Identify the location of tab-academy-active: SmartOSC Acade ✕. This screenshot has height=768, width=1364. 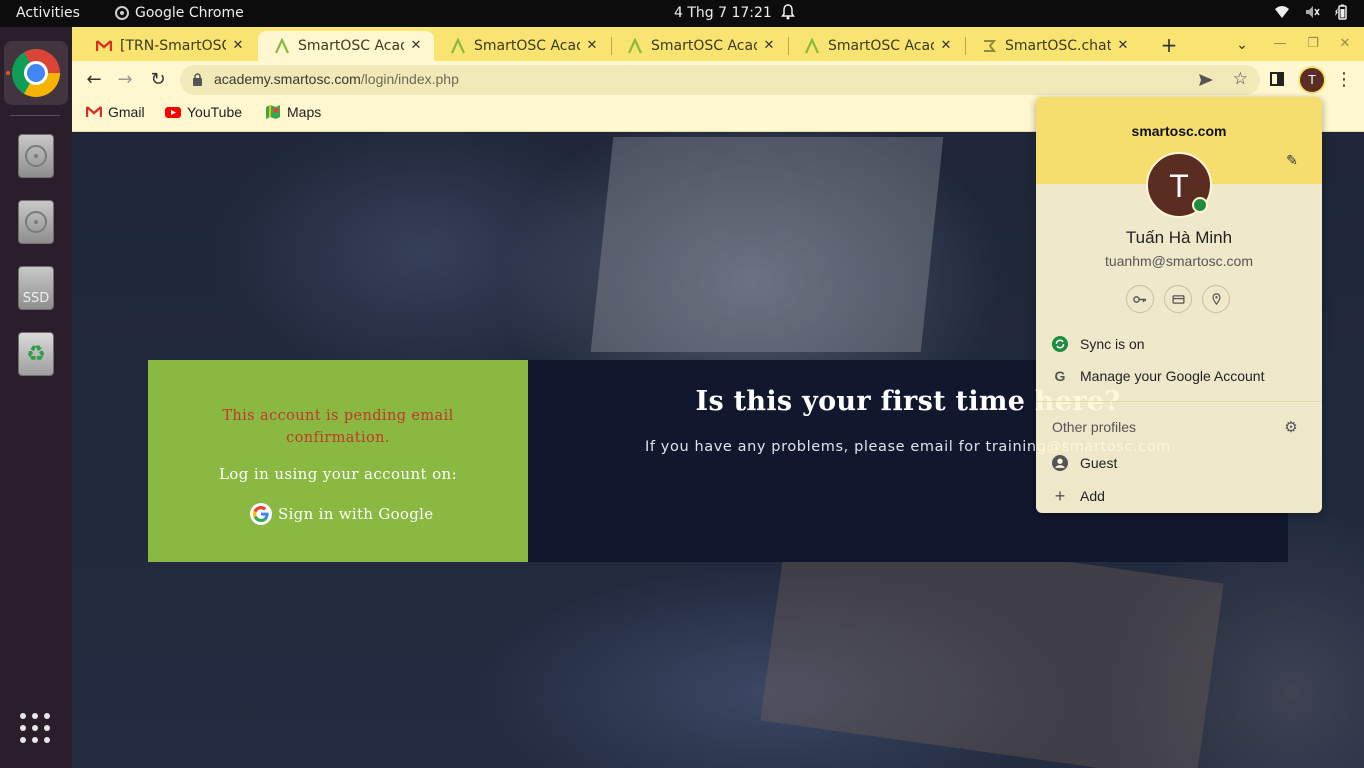
(346, 46).